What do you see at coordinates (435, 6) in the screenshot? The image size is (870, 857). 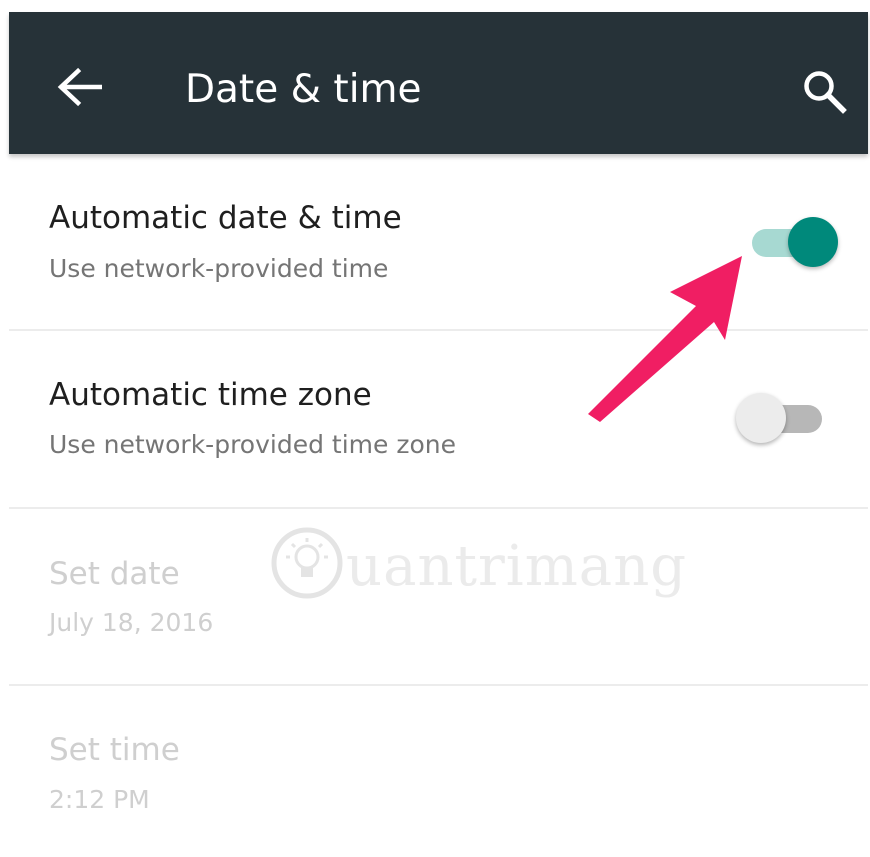 I see `status-gap` at bounding box center [435, 6].